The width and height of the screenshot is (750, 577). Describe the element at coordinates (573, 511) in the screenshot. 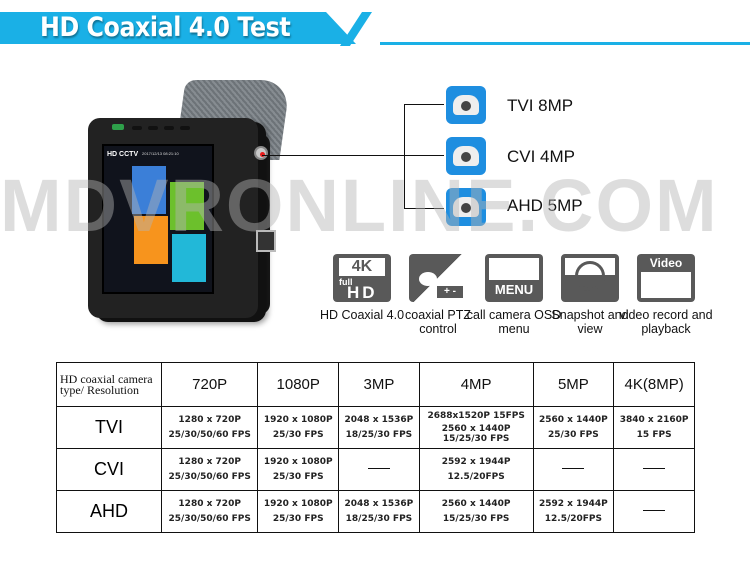

I see `resolution-cell: 2592 x 1944P 12.5/20FPS` at that location.